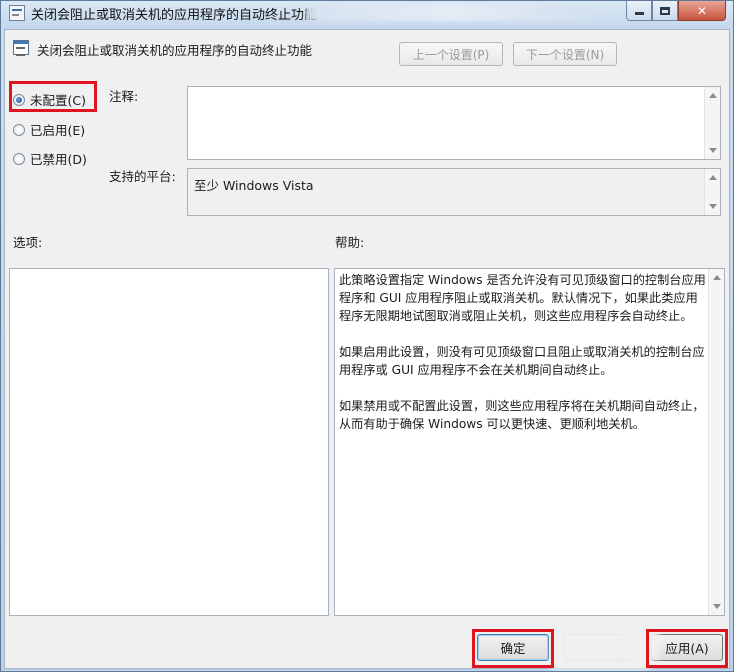 Image resolution: width=734 pixels, height=672 pixels. What do you see at coordinates (712, 192) in the screenshot?
I see `platform-scrollbar` at bounding box center [712, 192].